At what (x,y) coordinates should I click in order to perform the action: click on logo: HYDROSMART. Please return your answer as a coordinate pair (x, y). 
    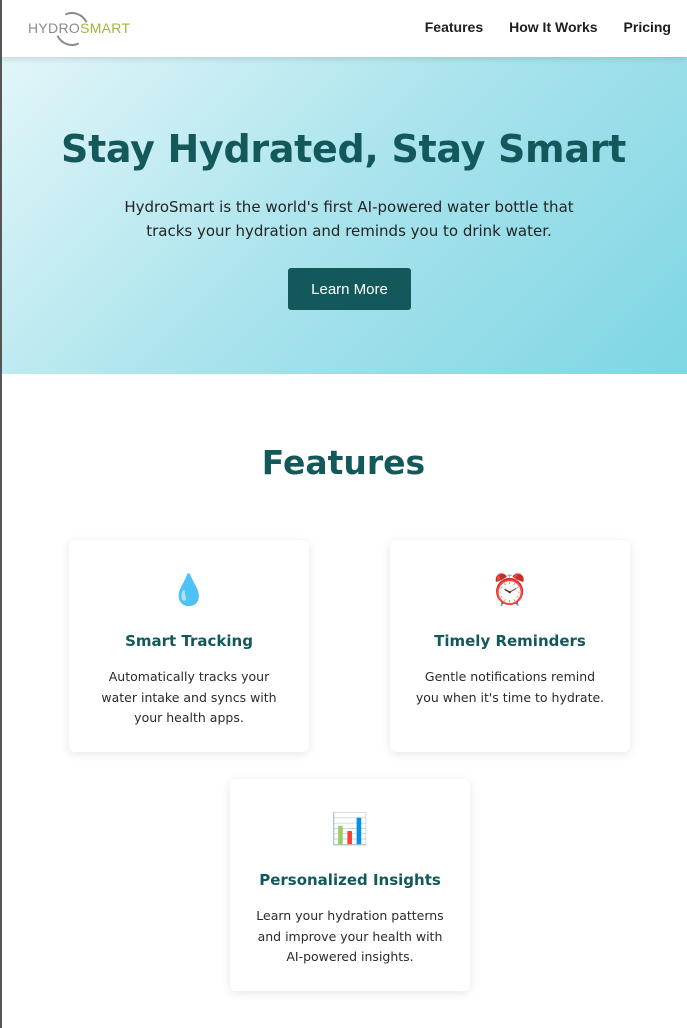
    Looking at the image, I should click on (79, 29).